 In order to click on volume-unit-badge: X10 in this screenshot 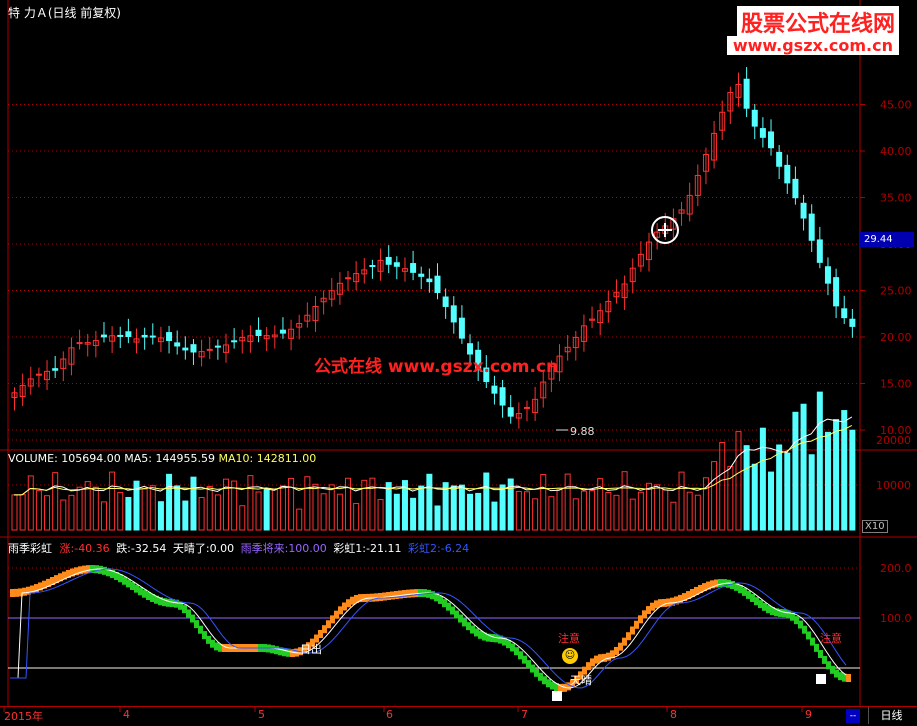, I will do `click(875, 526)`.